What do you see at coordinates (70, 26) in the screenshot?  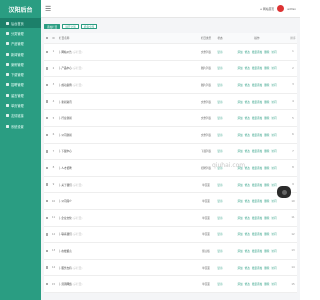 I see `expand-all-button: 展开全部` at bounding box center [70, 26].